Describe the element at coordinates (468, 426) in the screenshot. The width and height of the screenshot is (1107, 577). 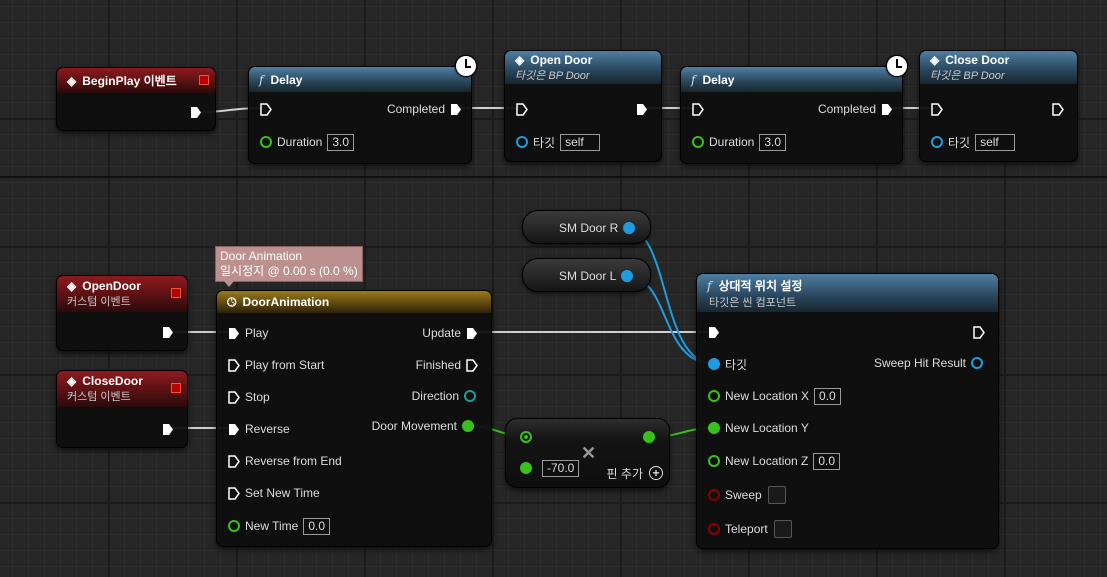
I see `door-movement-pin` at that location.